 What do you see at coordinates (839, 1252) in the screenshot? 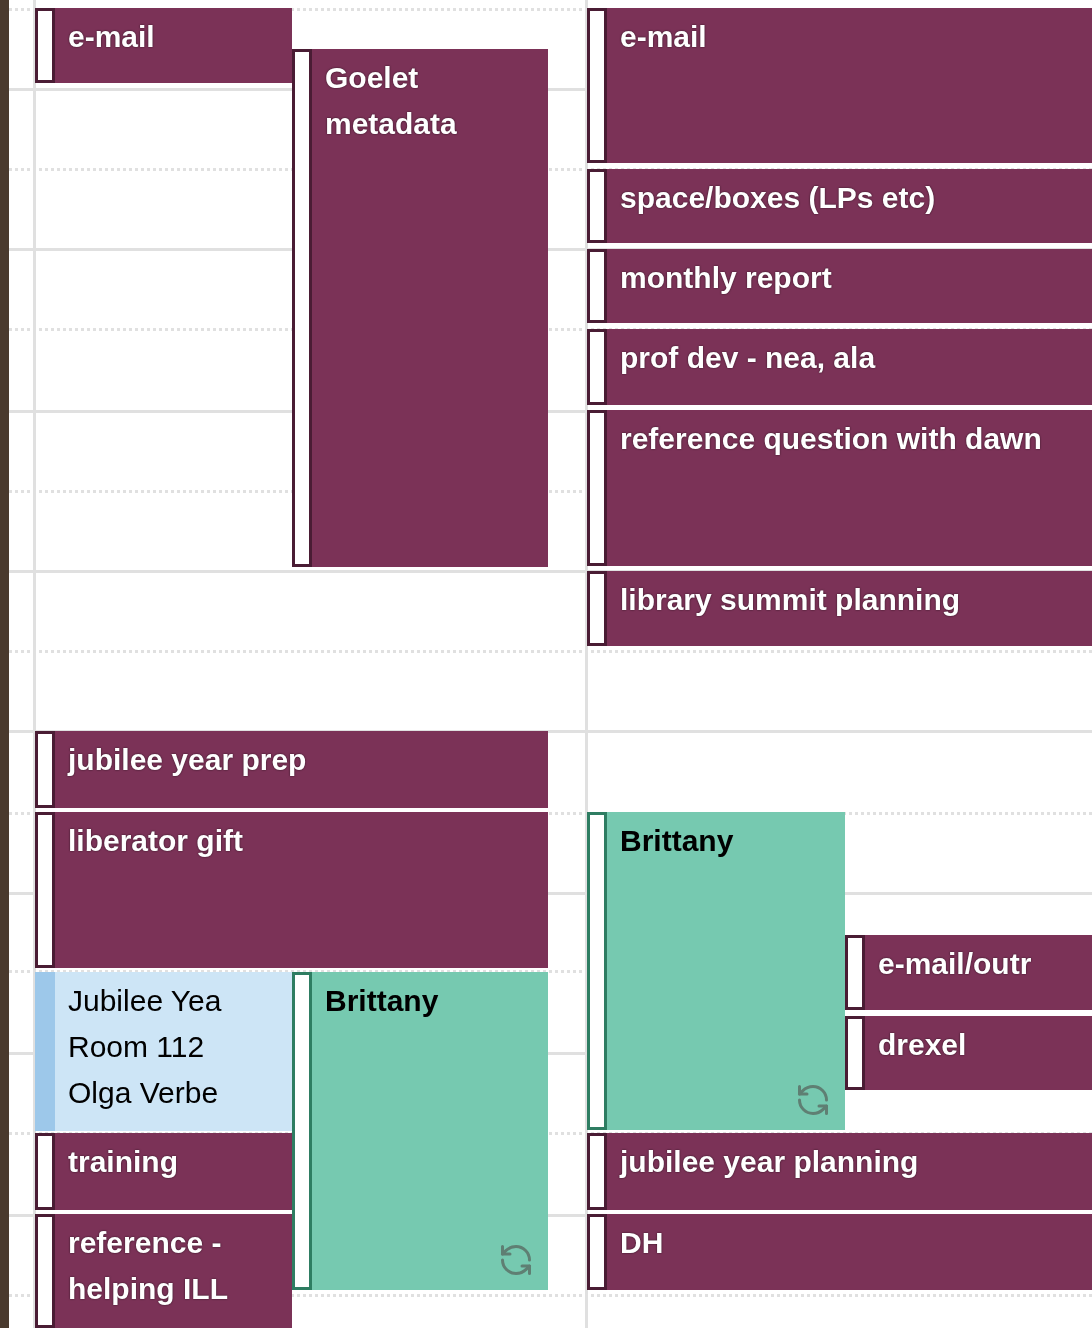
I see `calendar-event: DH` at bounding box center [839, 1252].